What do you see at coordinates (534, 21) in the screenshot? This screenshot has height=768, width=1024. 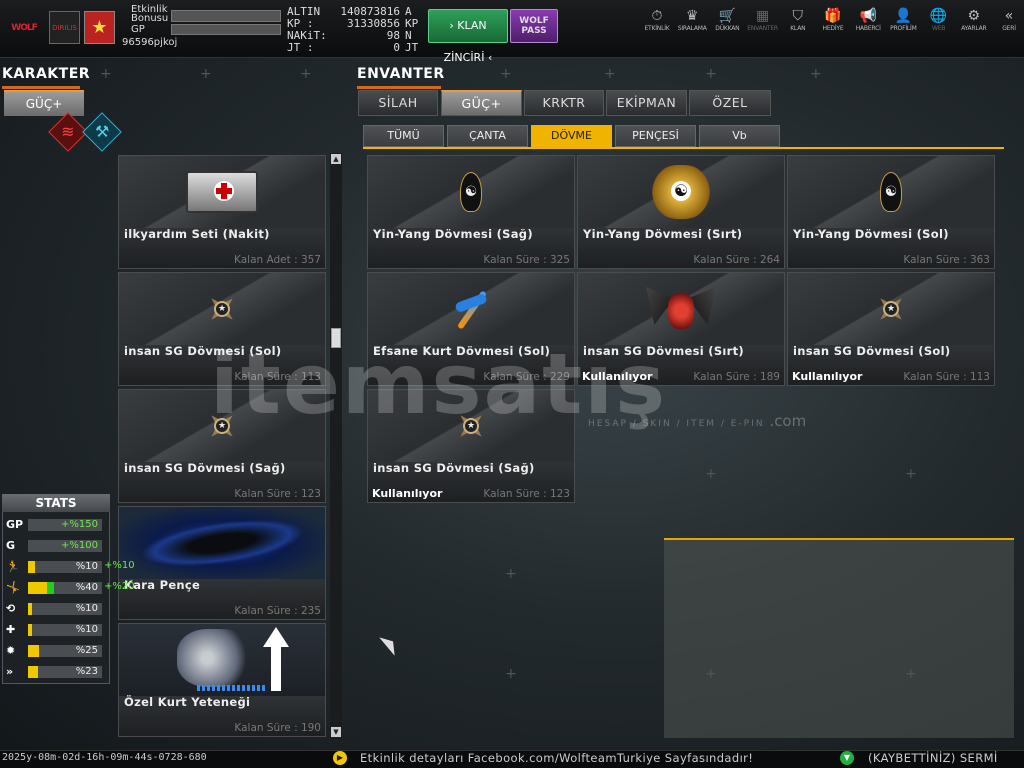 I see `wolf-pass-label-1: WOLF` at bounding box center [534, 21].